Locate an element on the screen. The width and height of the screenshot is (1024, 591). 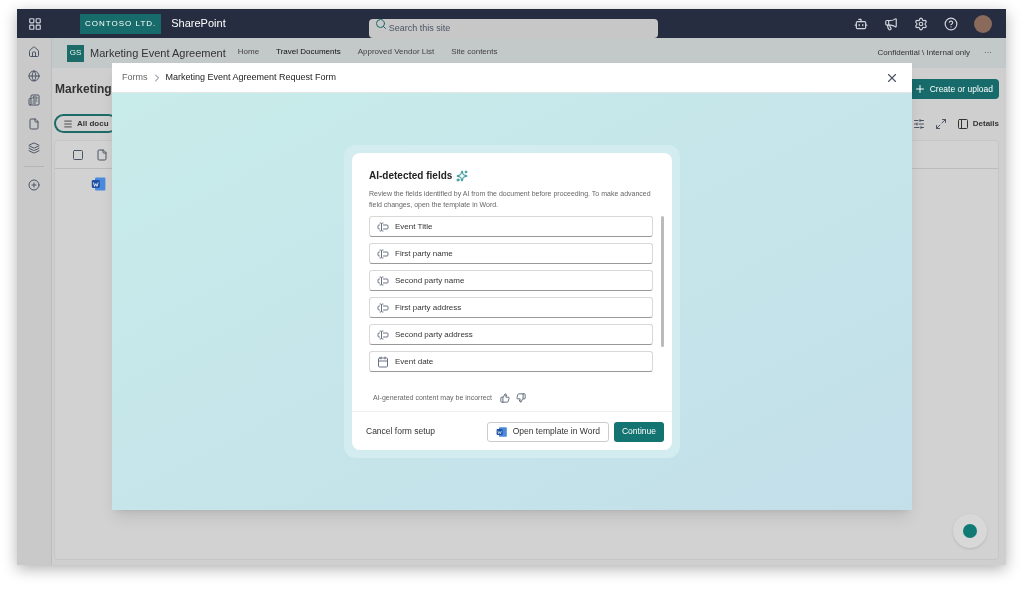
field-item: Second party address is located at coordinates (511, 334).